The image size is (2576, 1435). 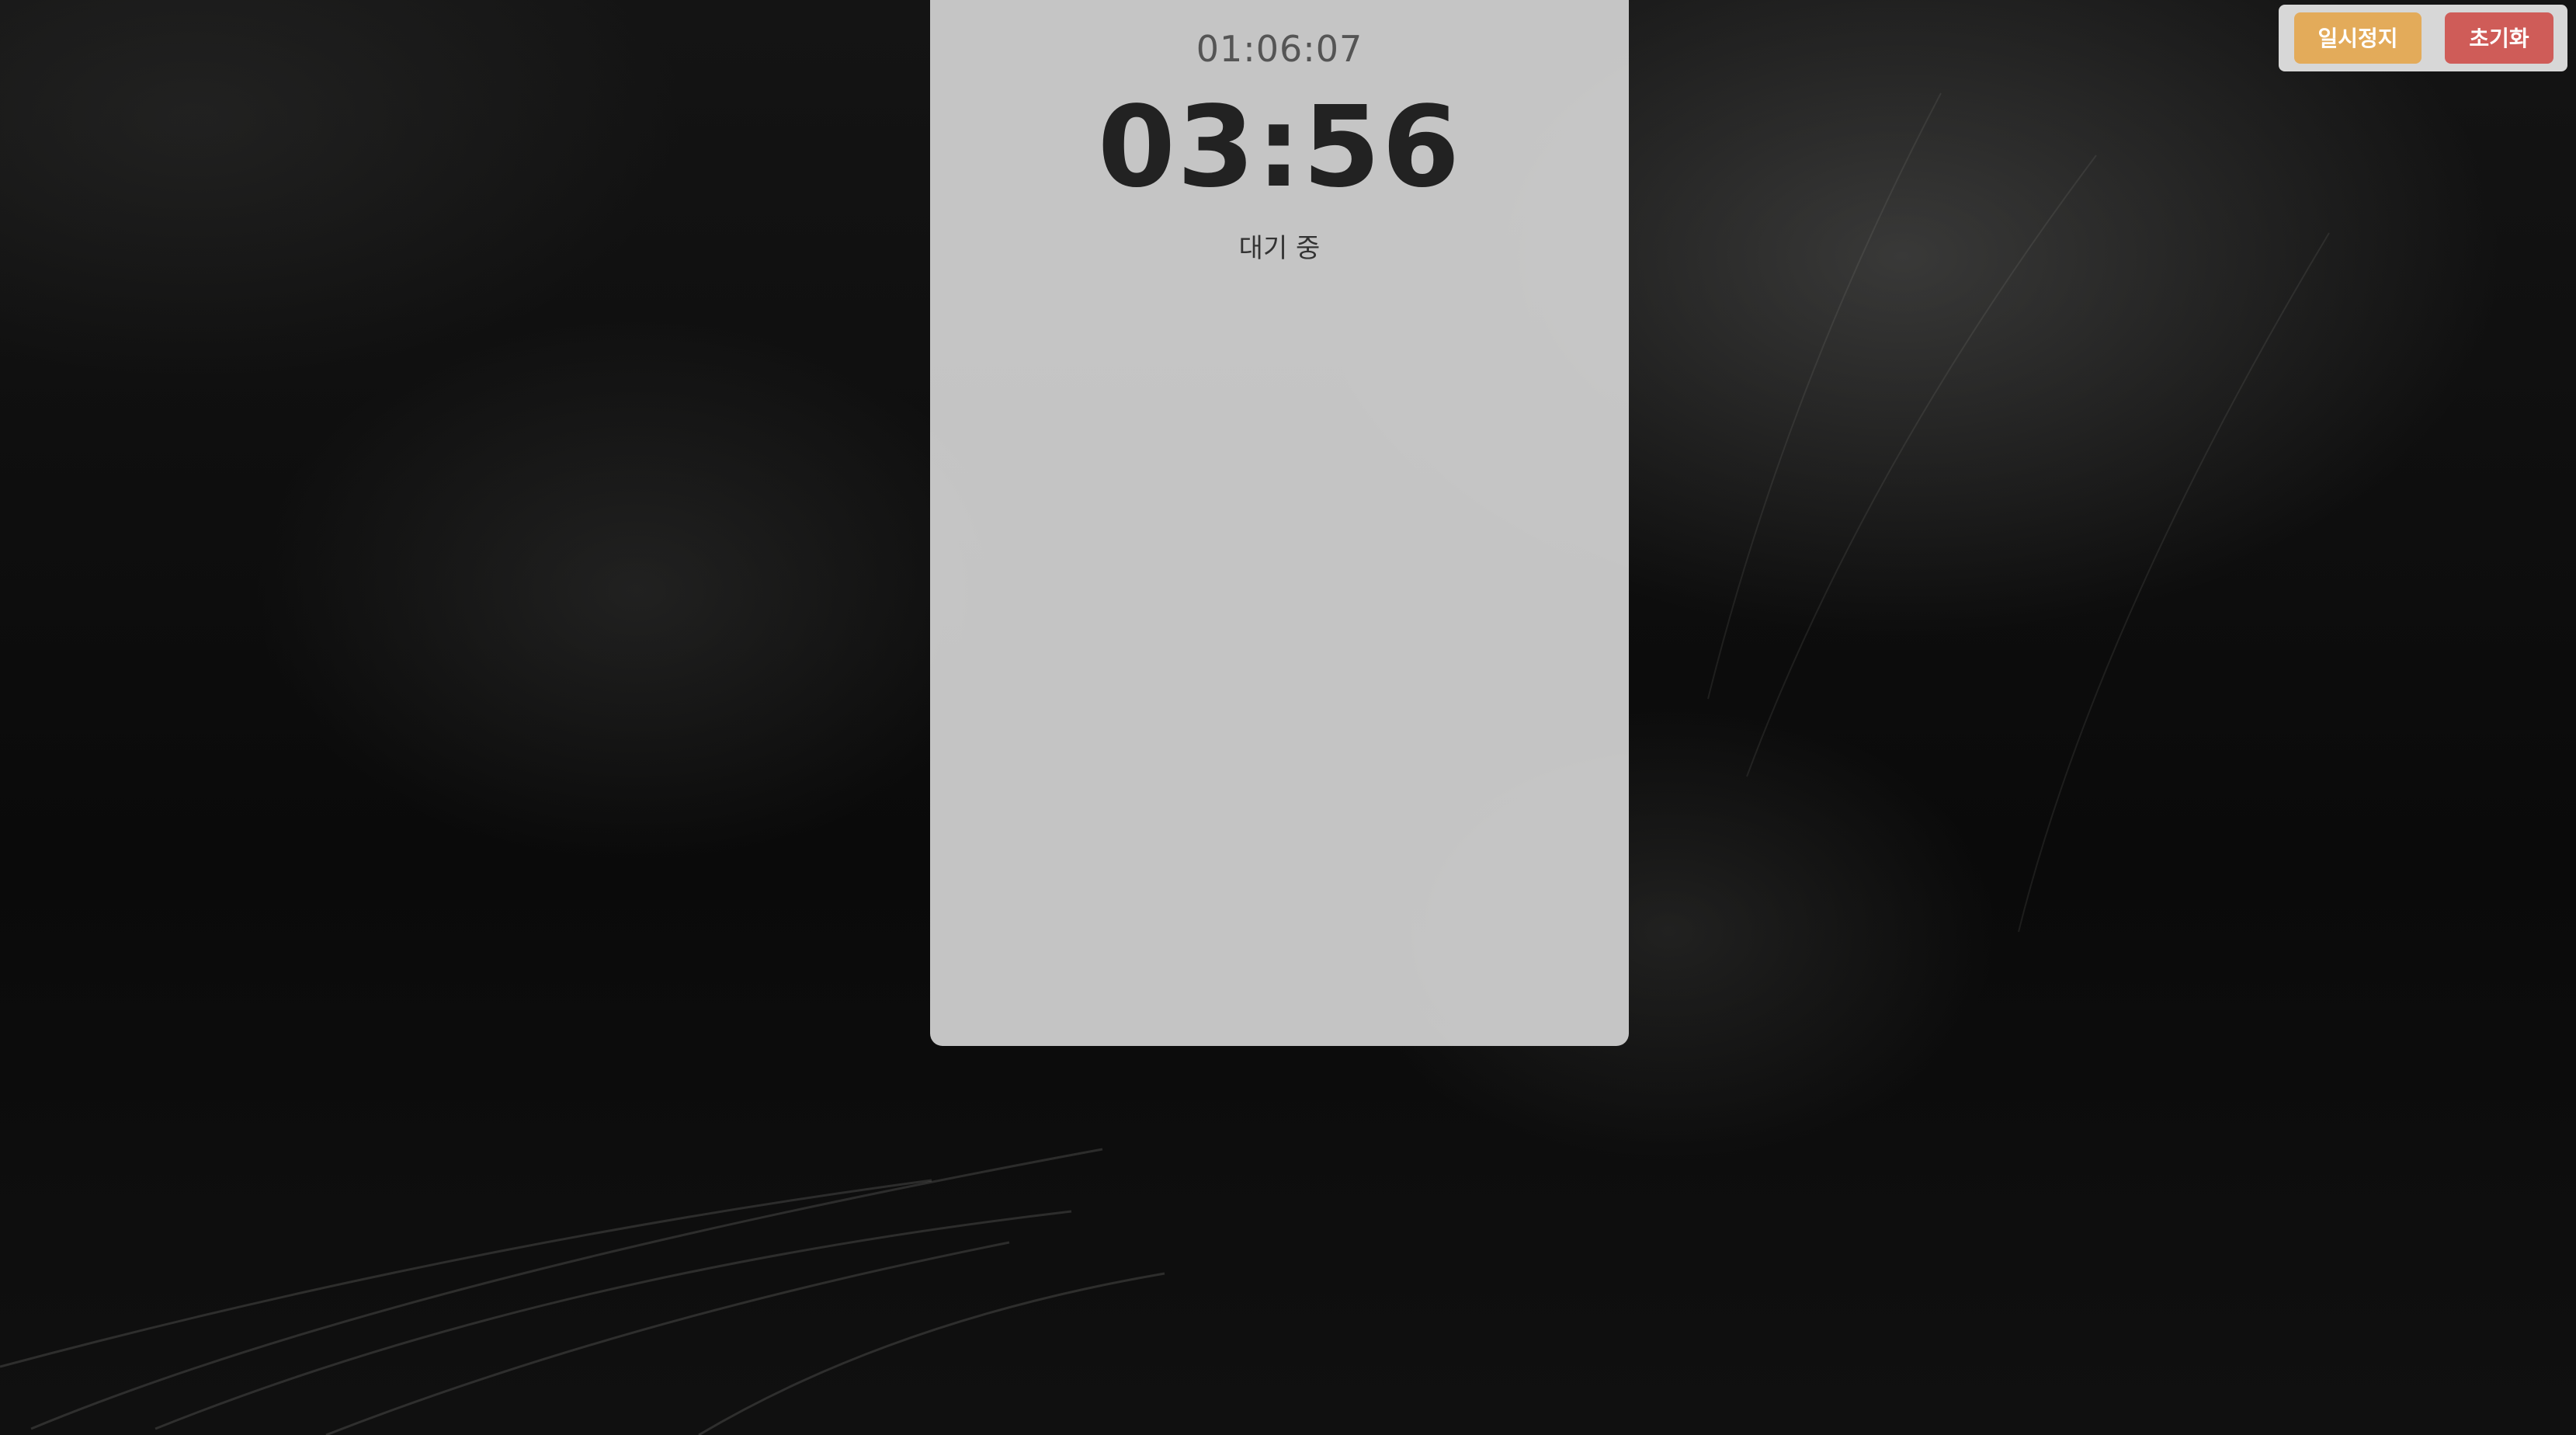 What do you see at coordinates (1279, 49) in the screenshot?
I see `current-time: 01:06:07` at bounding box center [1279, 49].